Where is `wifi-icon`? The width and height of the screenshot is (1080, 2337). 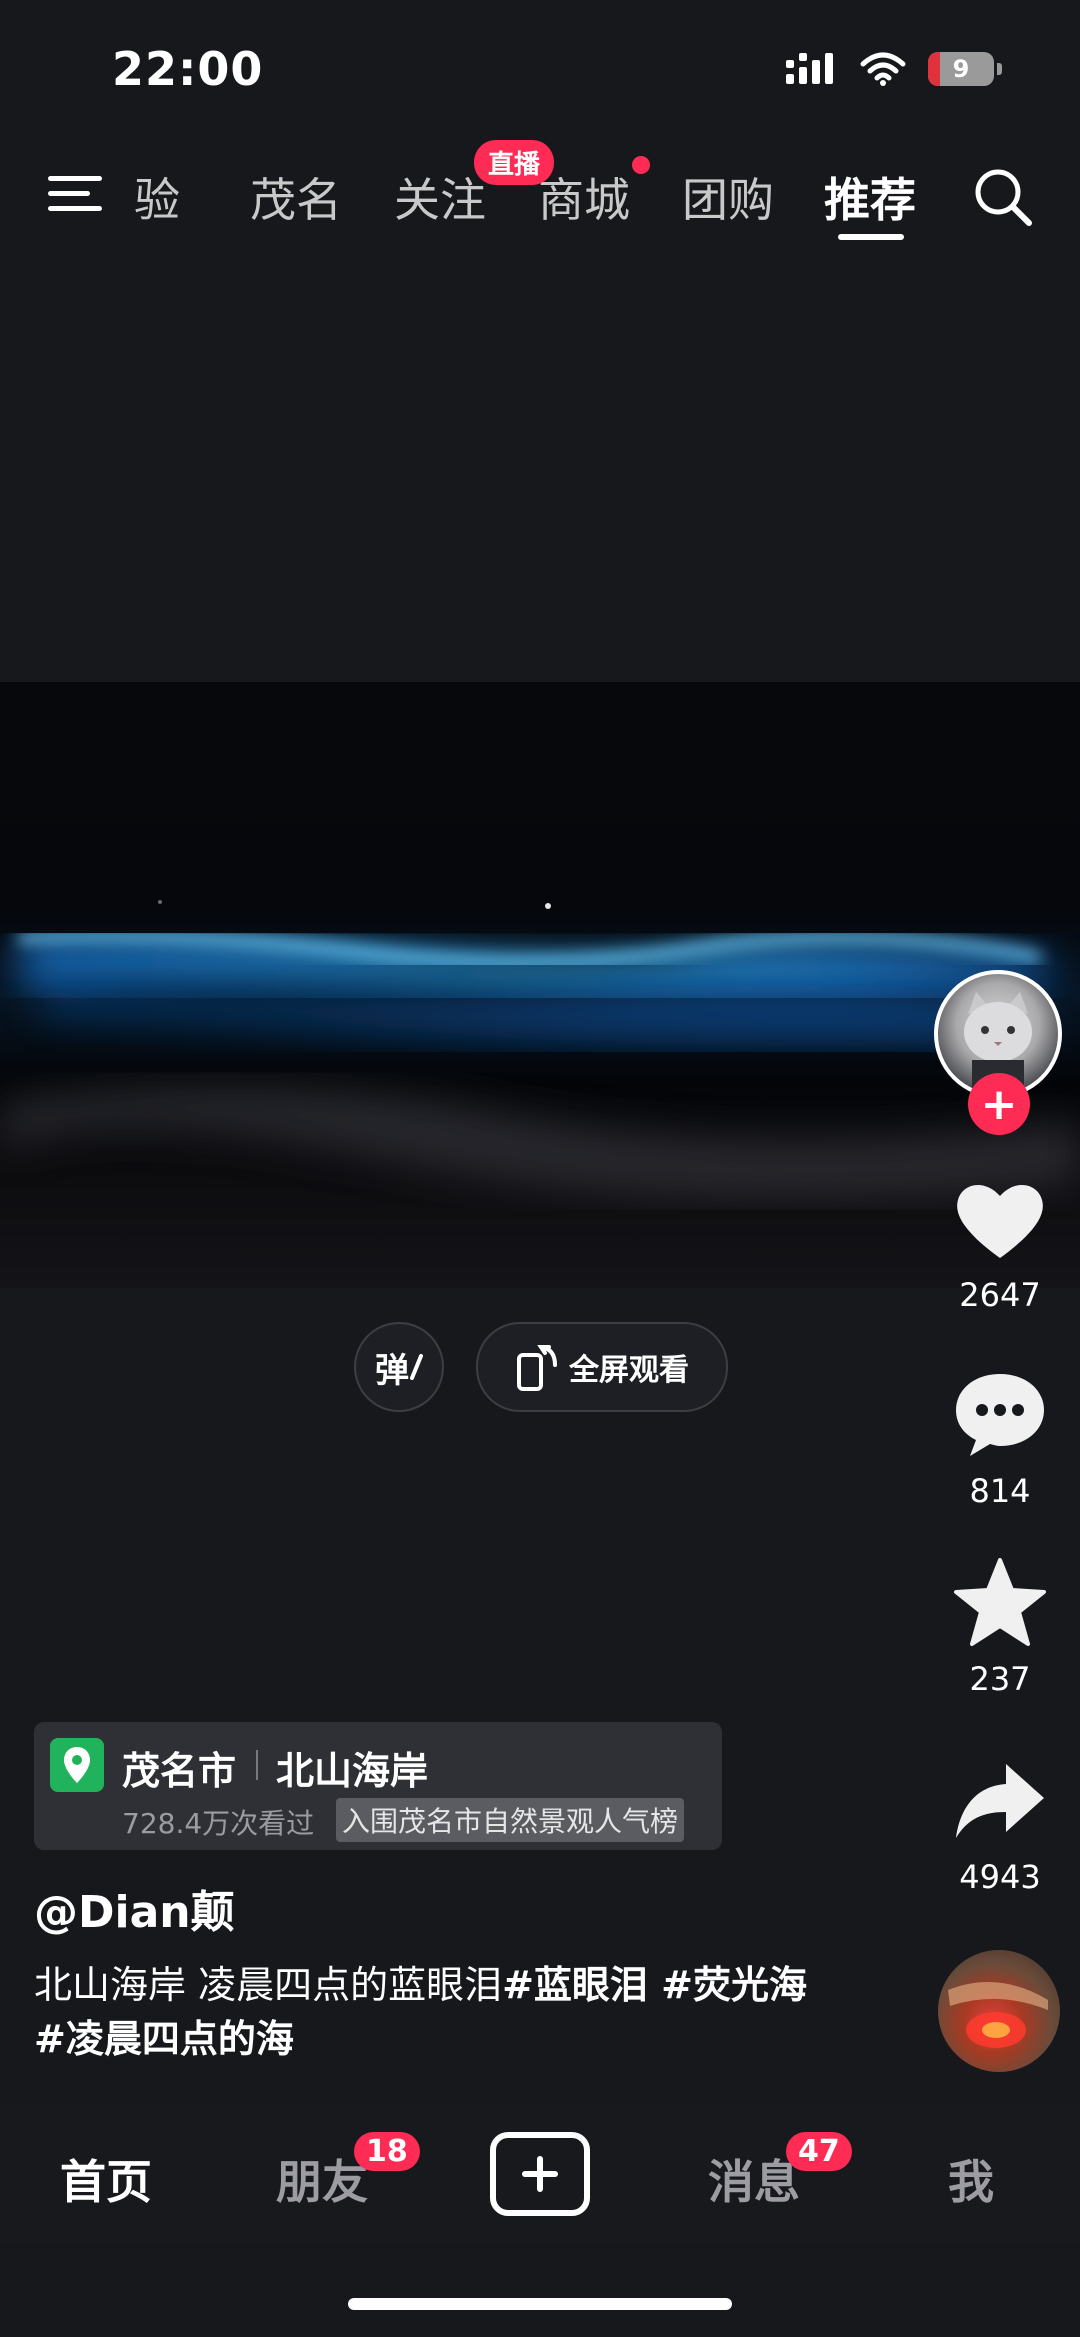
wifi-icon is located at coordinates (883, 69).